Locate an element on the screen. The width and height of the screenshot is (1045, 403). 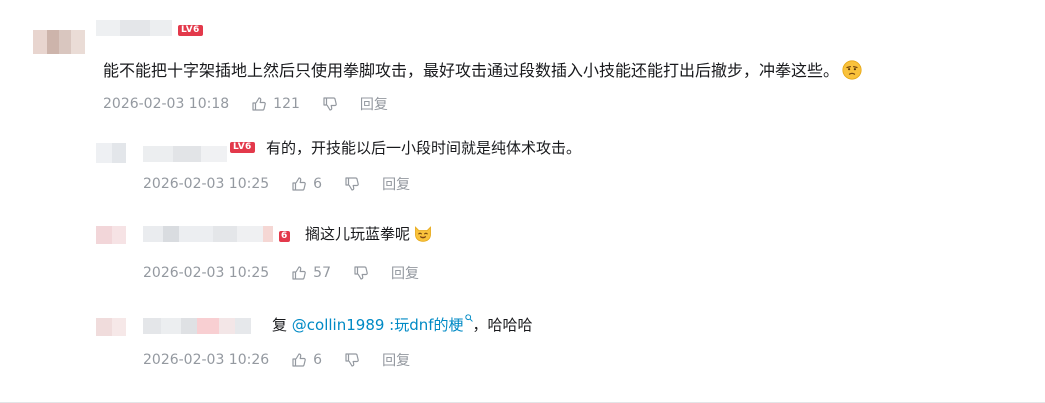
reply-meta: 2026-02-03 10:26 6 回复 is located at coordinates (276, 360).